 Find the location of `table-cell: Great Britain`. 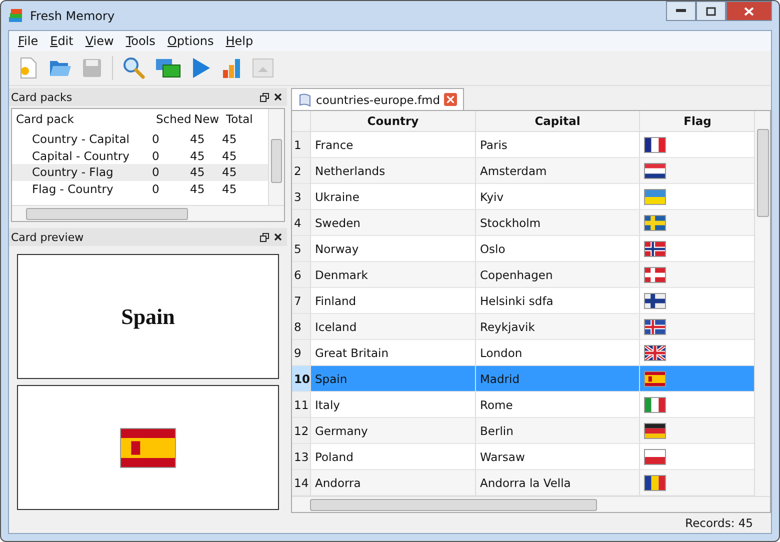

table-cell: Great Britain is located at coordinates (393, 353).